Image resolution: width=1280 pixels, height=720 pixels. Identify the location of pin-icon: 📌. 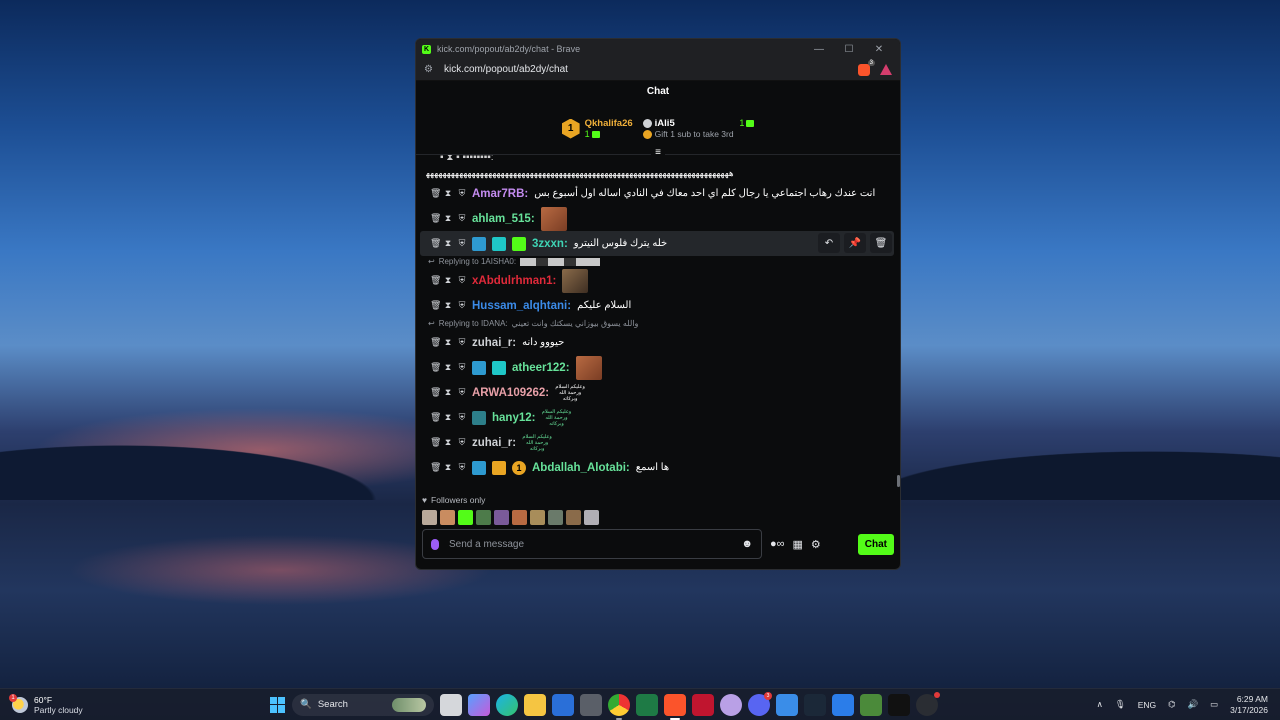
(855, 243).